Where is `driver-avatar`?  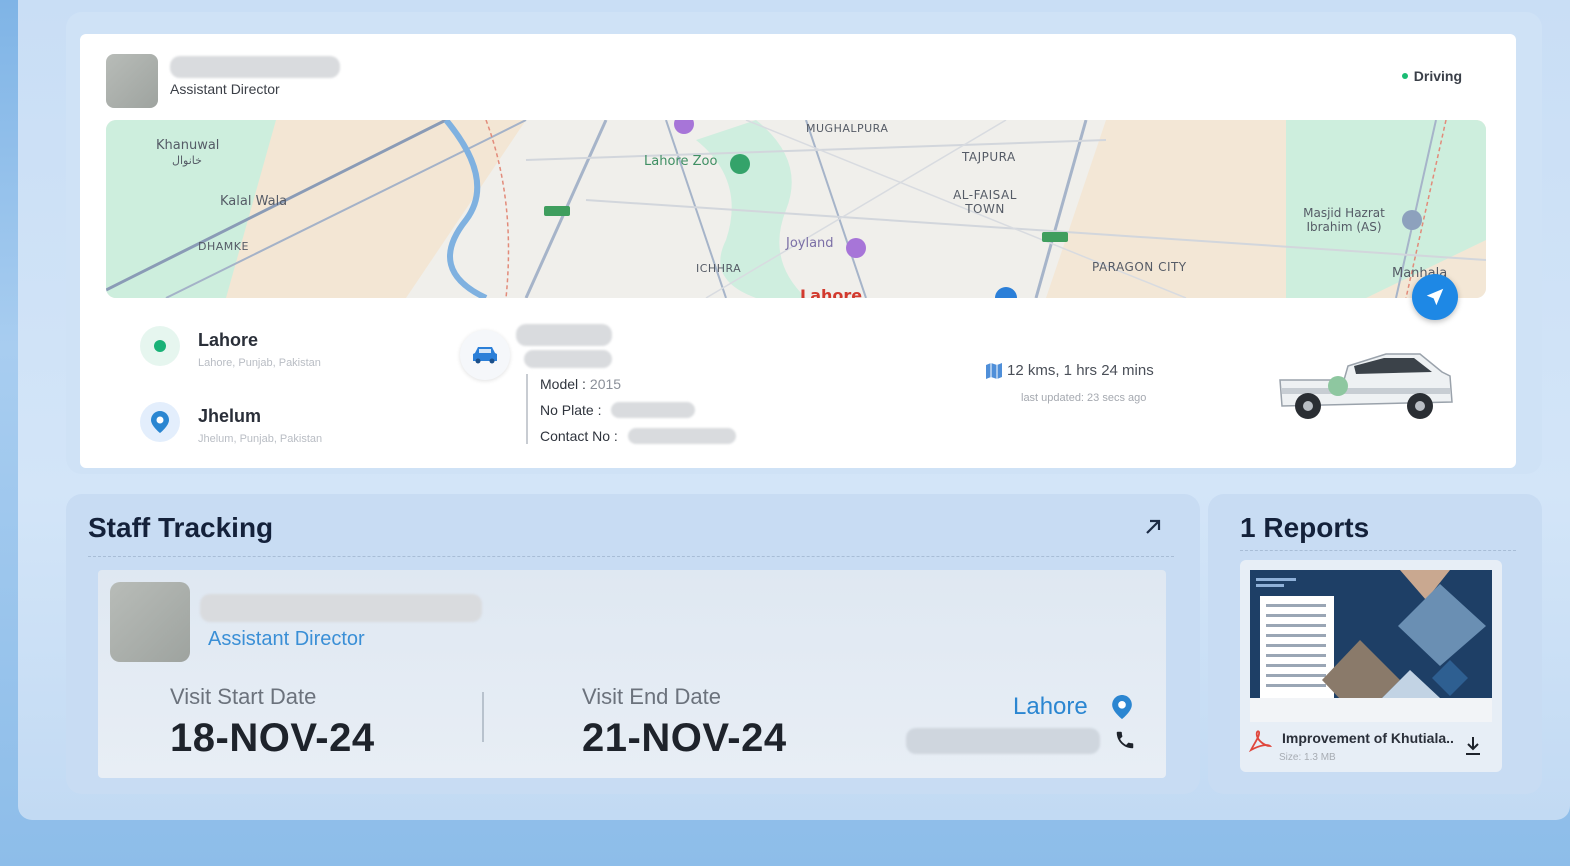 driver-avatar is located at coordinates (132, 81).